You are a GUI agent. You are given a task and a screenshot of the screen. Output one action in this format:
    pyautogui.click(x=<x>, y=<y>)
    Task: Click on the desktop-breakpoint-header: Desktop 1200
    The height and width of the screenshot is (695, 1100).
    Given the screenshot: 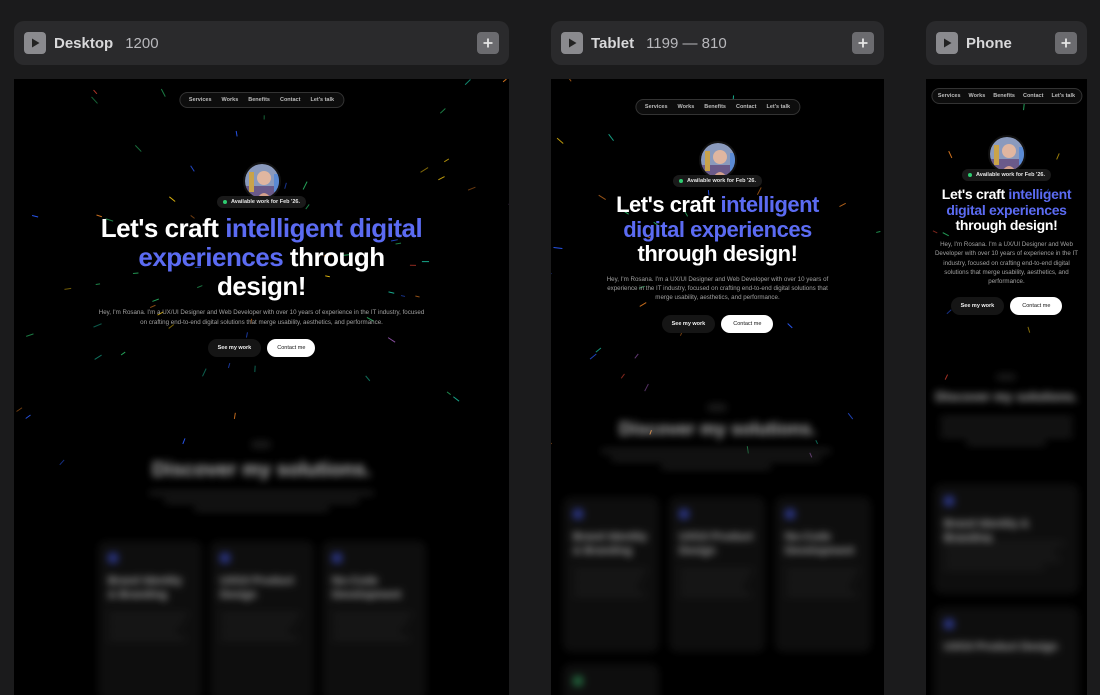 What is the action you would take?
    pyautogui.click(x=261, y=43)
    